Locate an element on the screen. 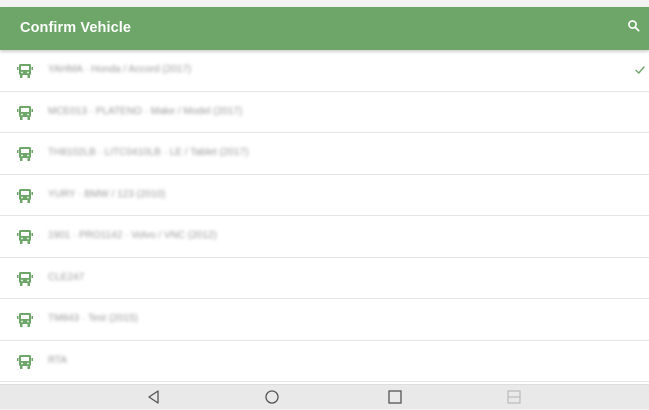 The image size is (649, 410). vehicle-list-item: 1901 · PRO1142 · Volvo / VNC (2012) is located at coordinates (324, 237).